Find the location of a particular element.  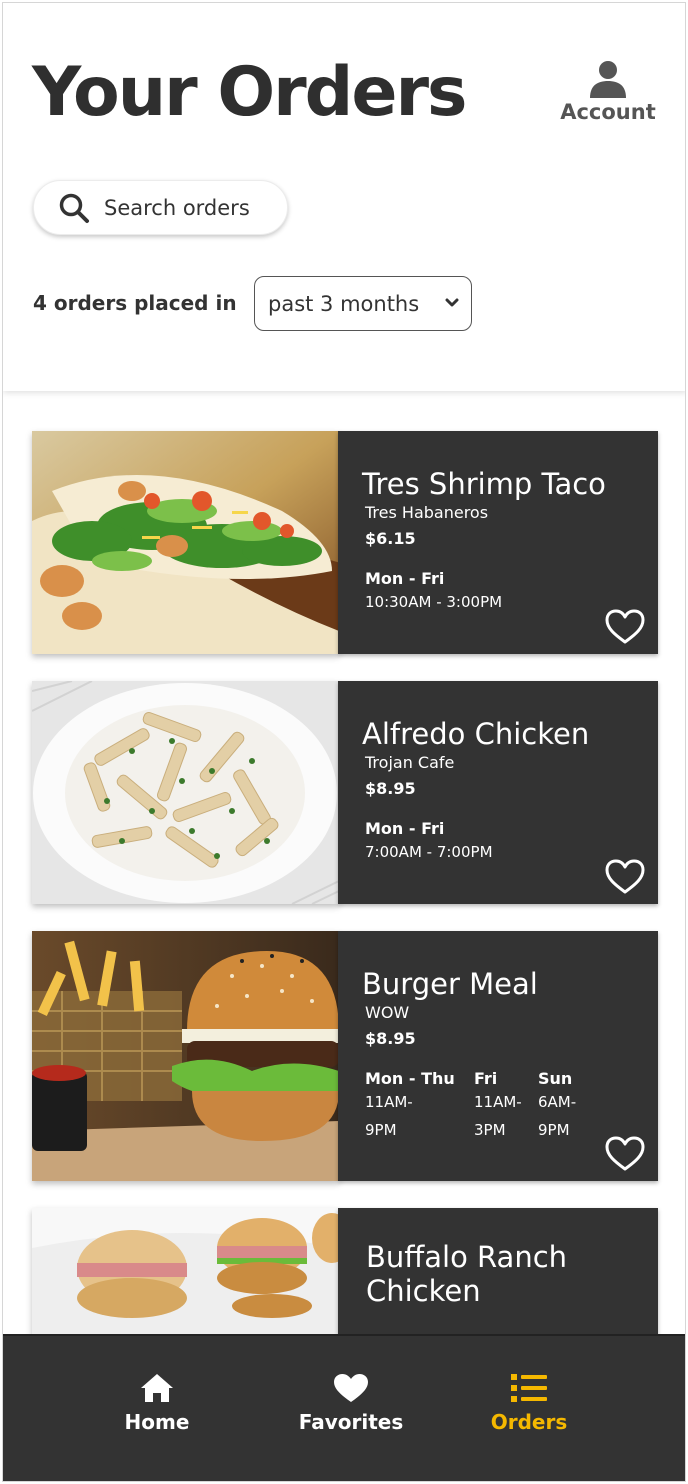

heart-icon is located at coordinates (351, 1388).